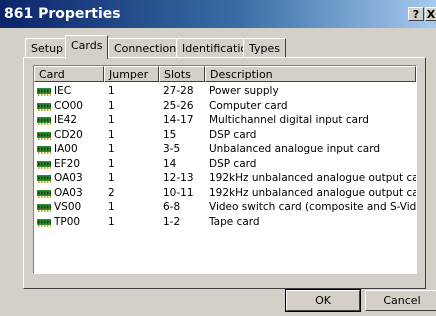  I want to click on cell-description: Computer card, so click(248, 105).